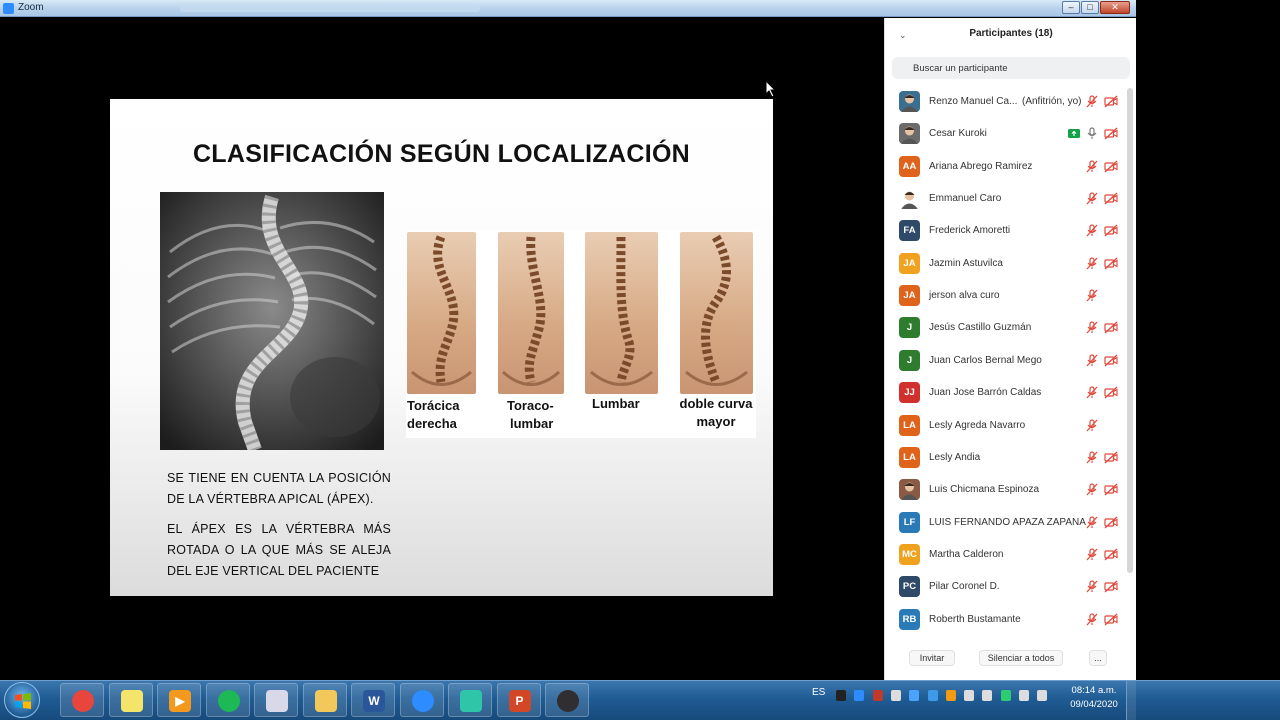  Describe the element at coordinates (932, 658) in the screenshot. I see `invite-button: Invitar` at that location.